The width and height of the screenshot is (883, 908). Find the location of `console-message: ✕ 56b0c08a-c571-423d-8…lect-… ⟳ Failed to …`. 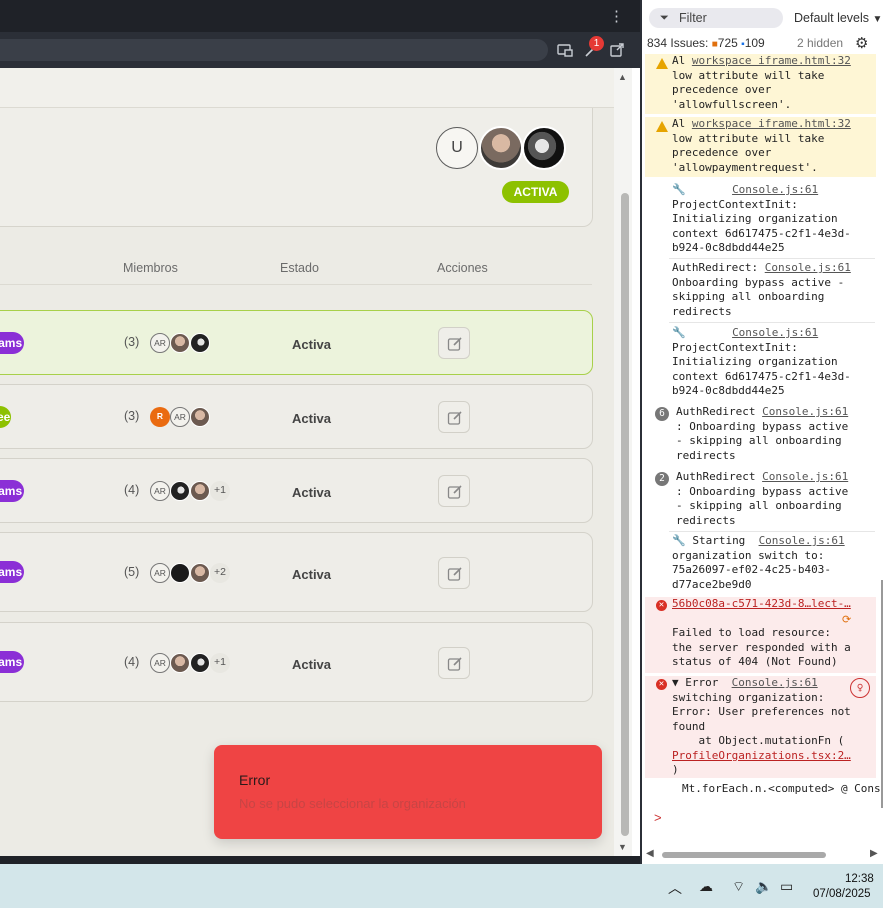

console-message: ✕ 56b0c08a-c571-423d-8…lect-… ⟳ Failed to … is located at coordinates (760, 635).